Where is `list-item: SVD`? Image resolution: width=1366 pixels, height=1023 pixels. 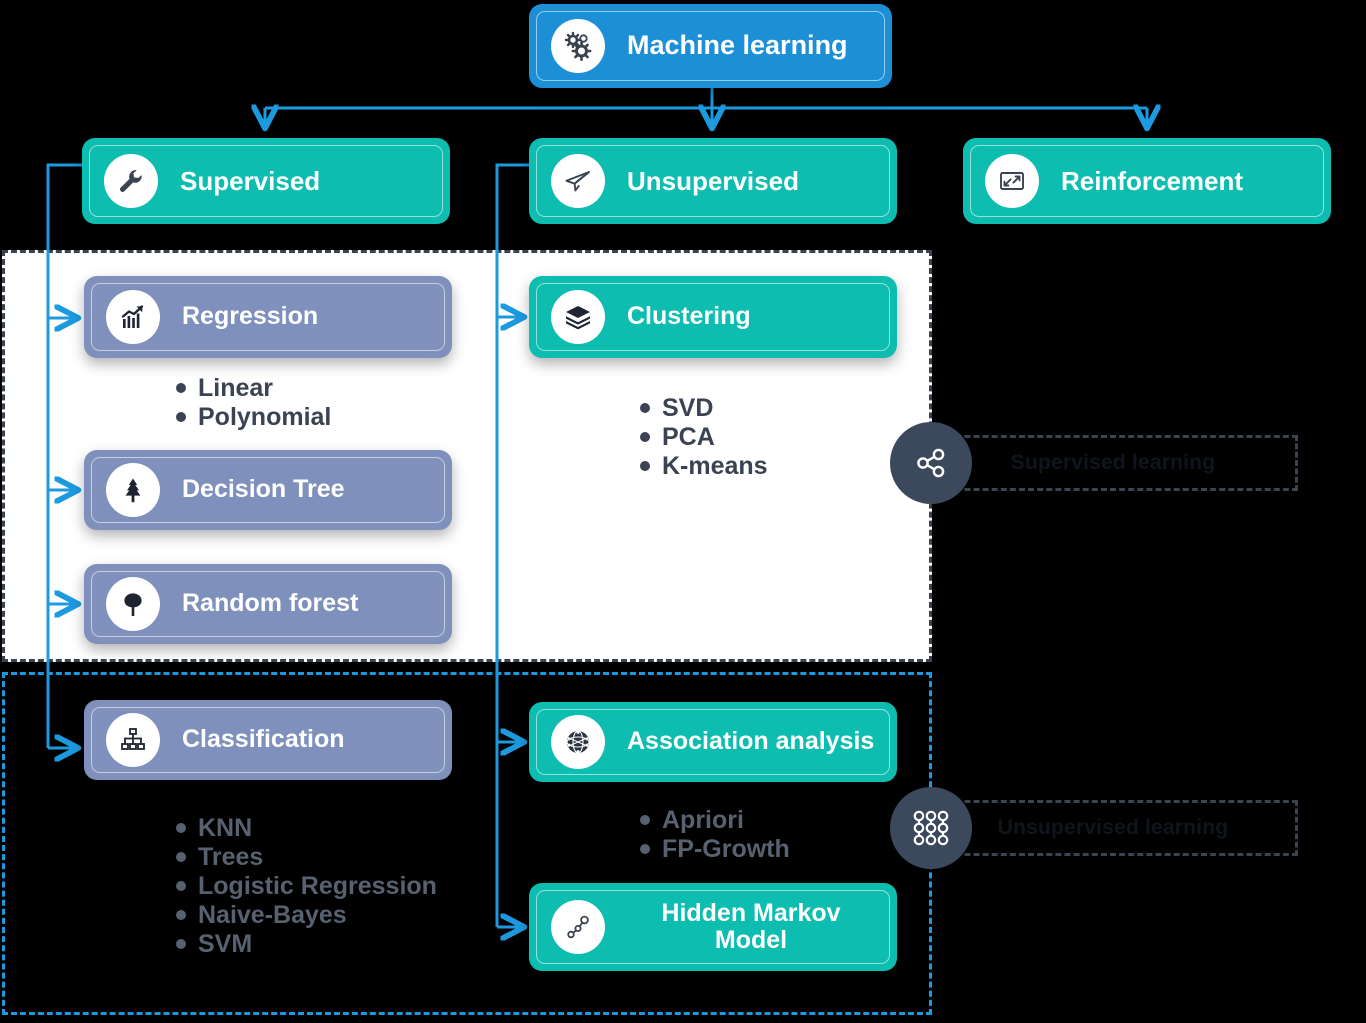
list-item: SVD is located at coordinates (704, 408).